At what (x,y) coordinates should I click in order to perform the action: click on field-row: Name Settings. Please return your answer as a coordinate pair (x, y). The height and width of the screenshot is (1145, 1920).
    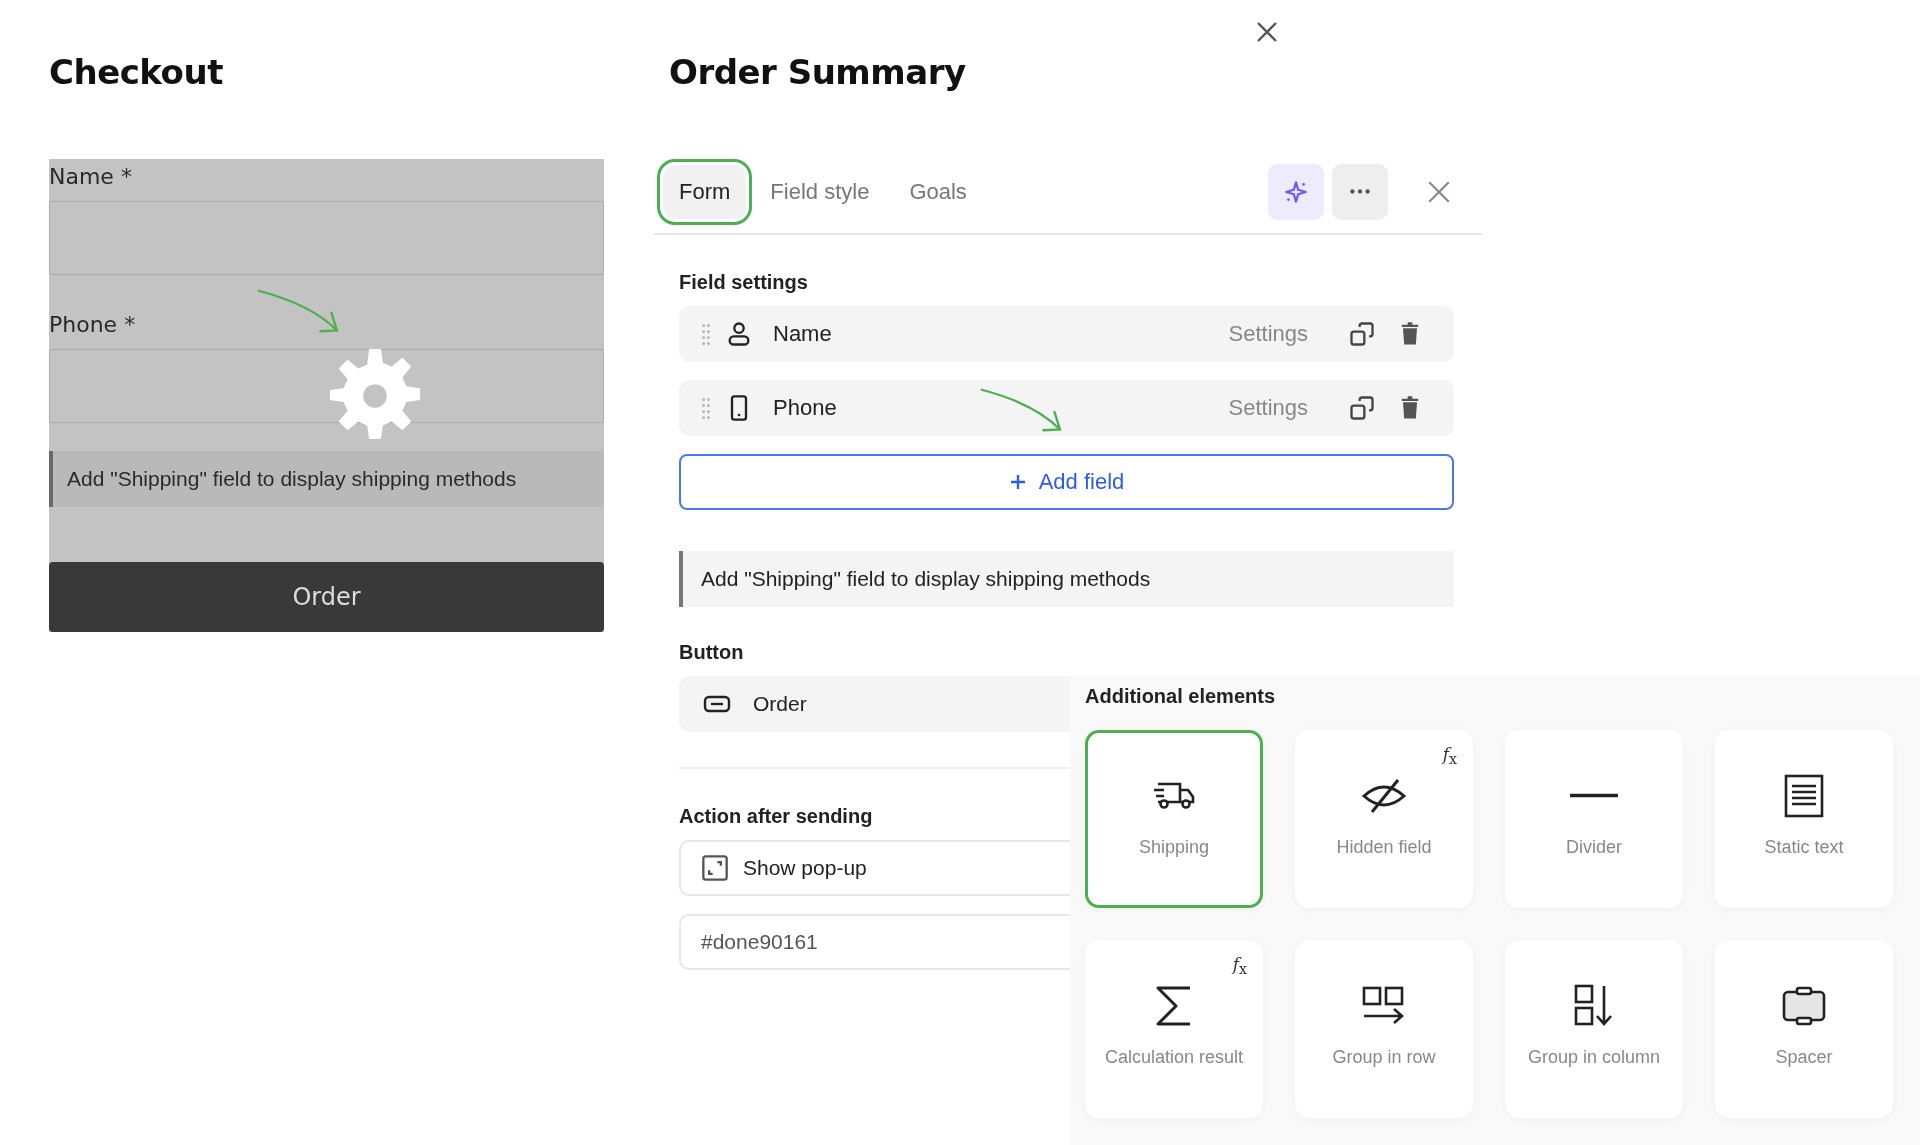
    Looking at the image, I should click on (1066, 334).